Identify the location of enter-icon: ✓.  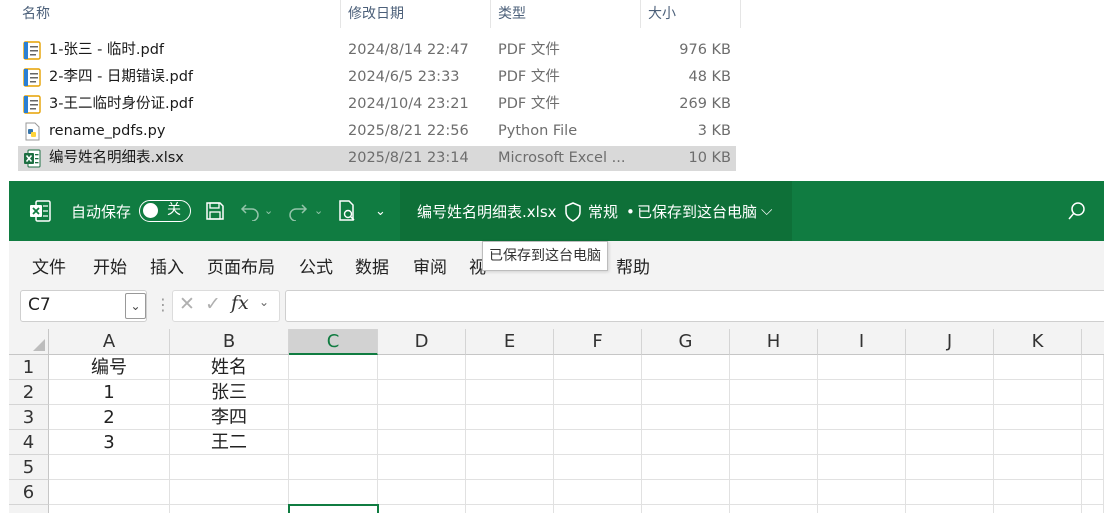
(213, 304).